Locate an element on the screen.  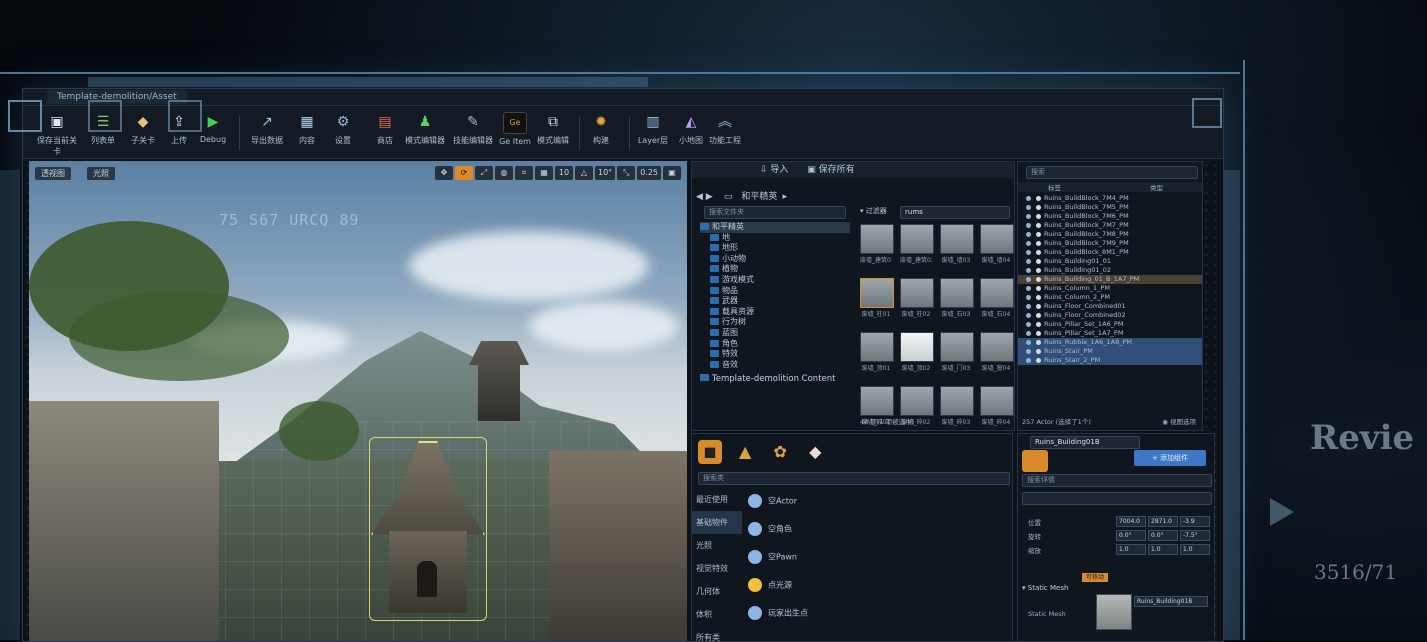
mobility-value: 可移动 is located at coordinates (1095, 577).